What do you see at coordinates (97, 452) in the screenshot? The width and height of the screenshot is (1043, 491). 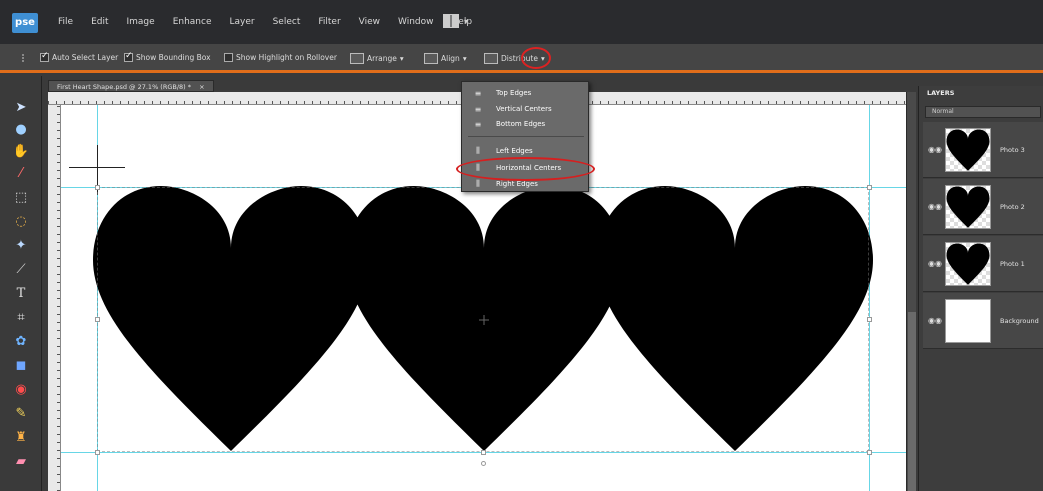 I see `bbox-handle-bottom-left` at bounding box center [97, 452].